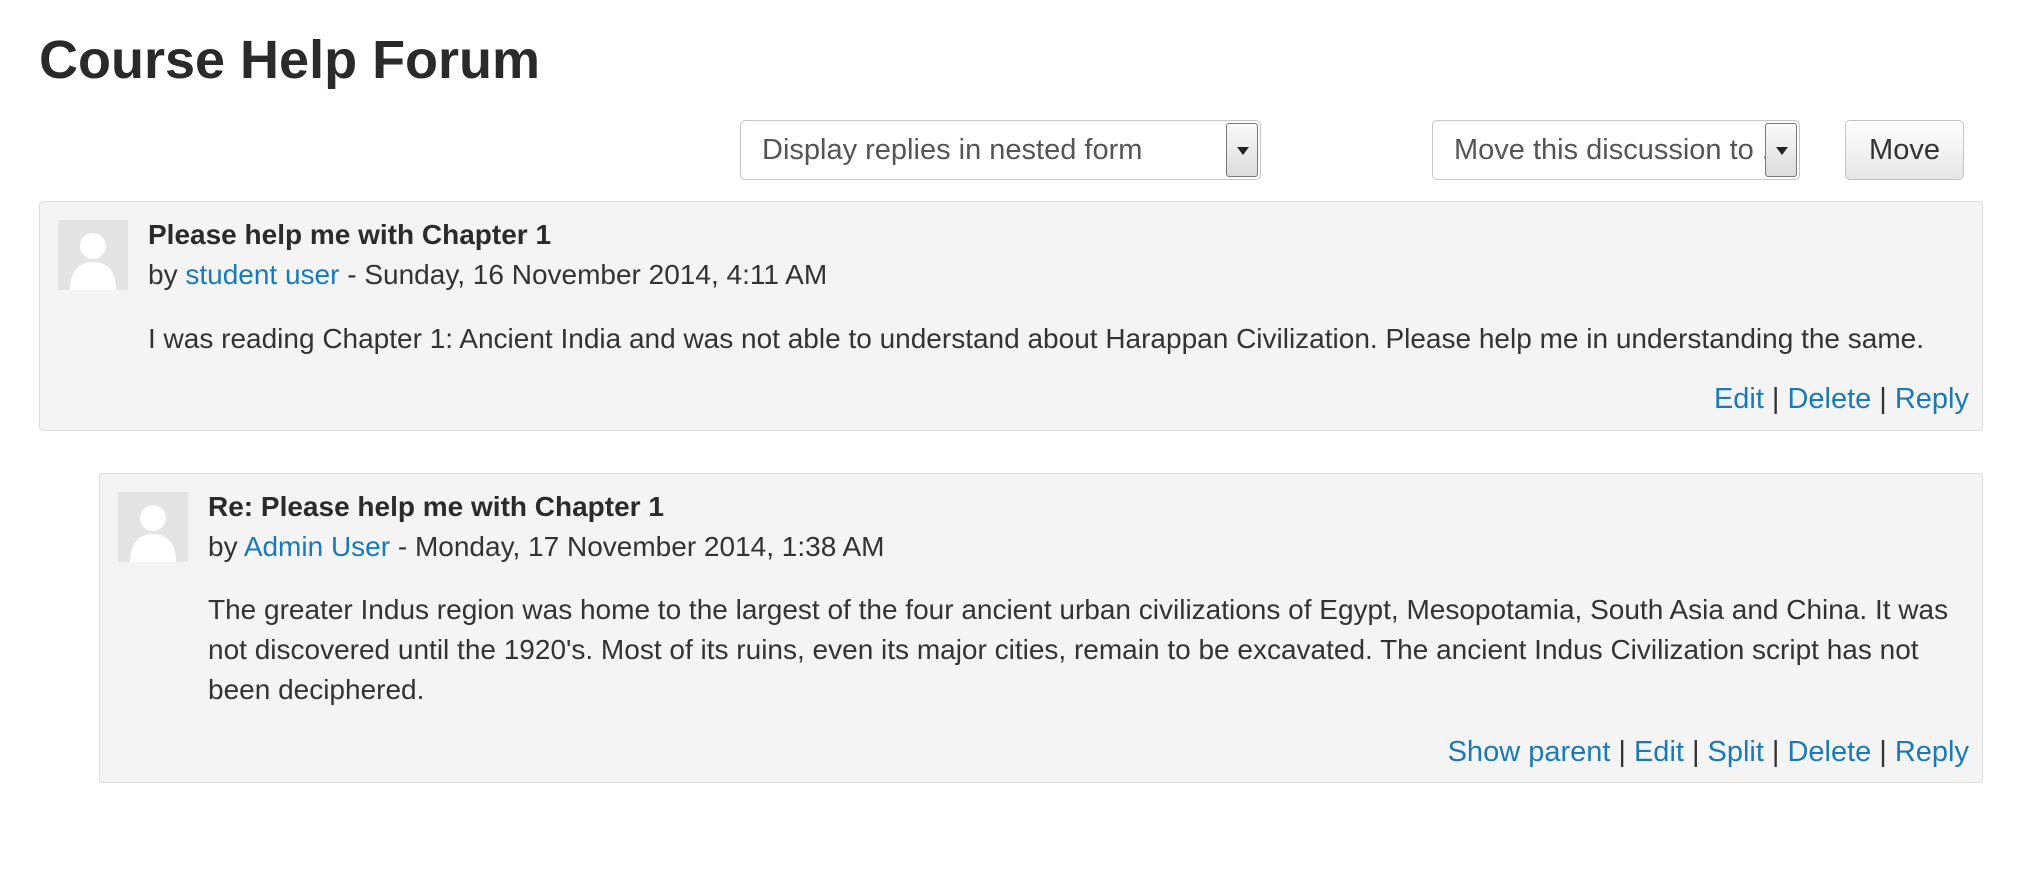  I want to click on author-link: Admin User, so click(317, 546).